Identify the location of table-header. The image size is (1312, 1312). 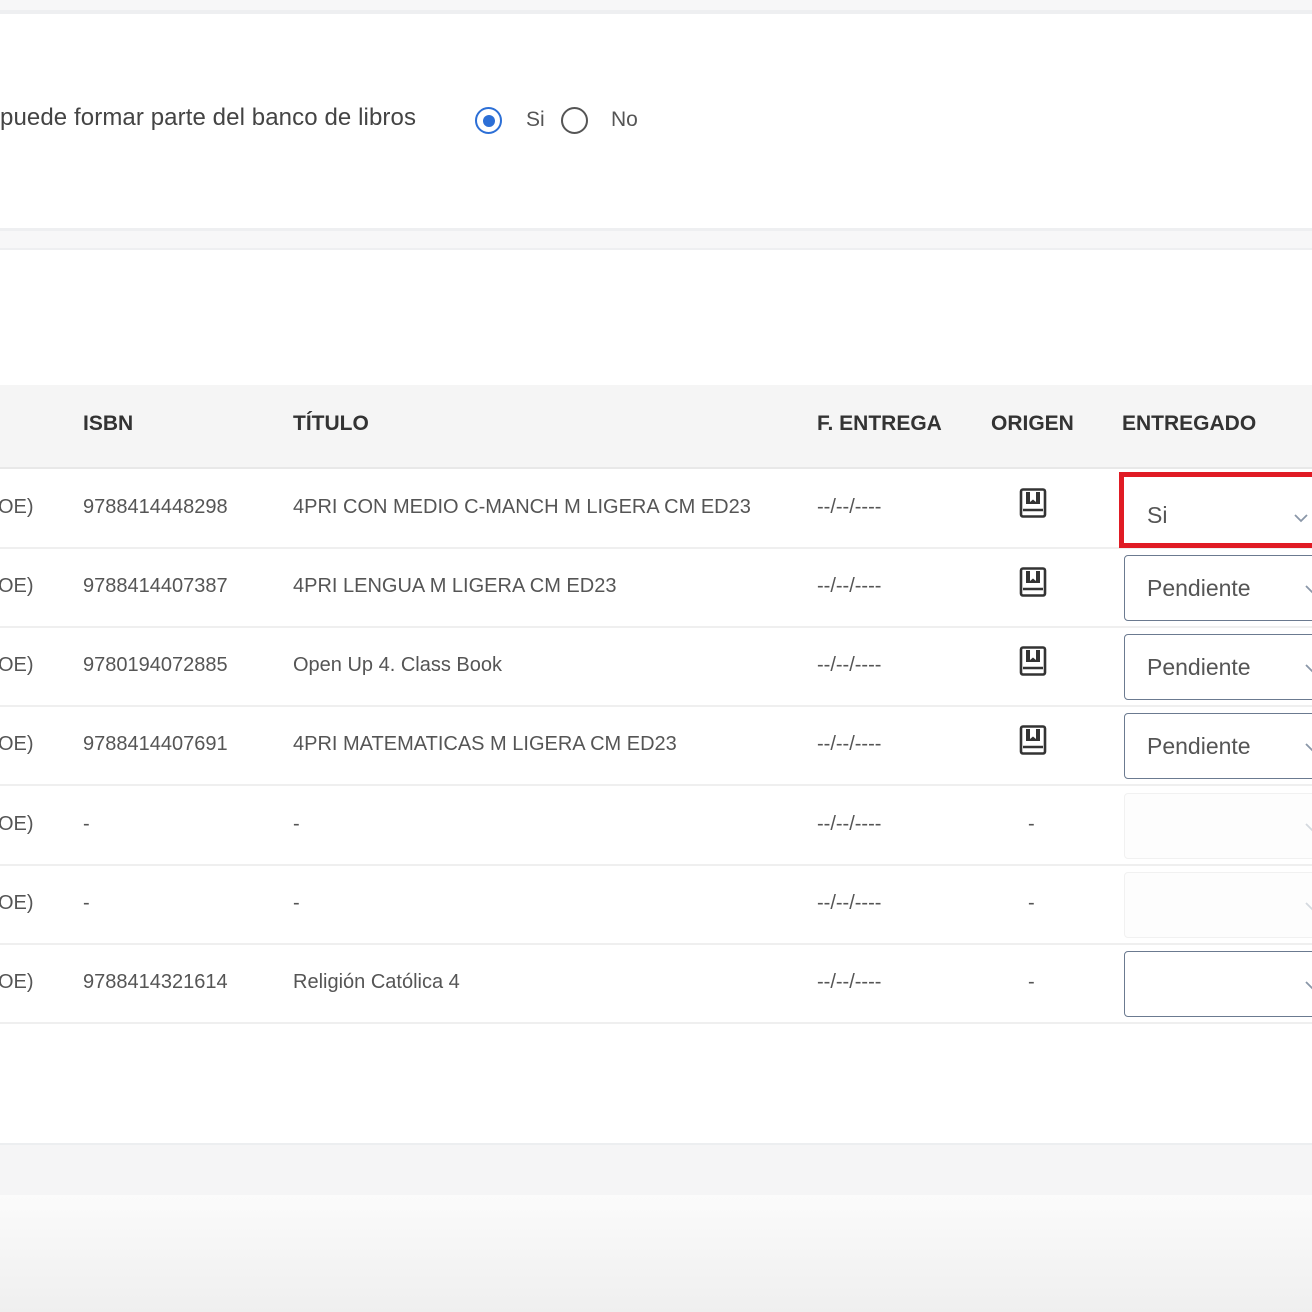
(656, 427).